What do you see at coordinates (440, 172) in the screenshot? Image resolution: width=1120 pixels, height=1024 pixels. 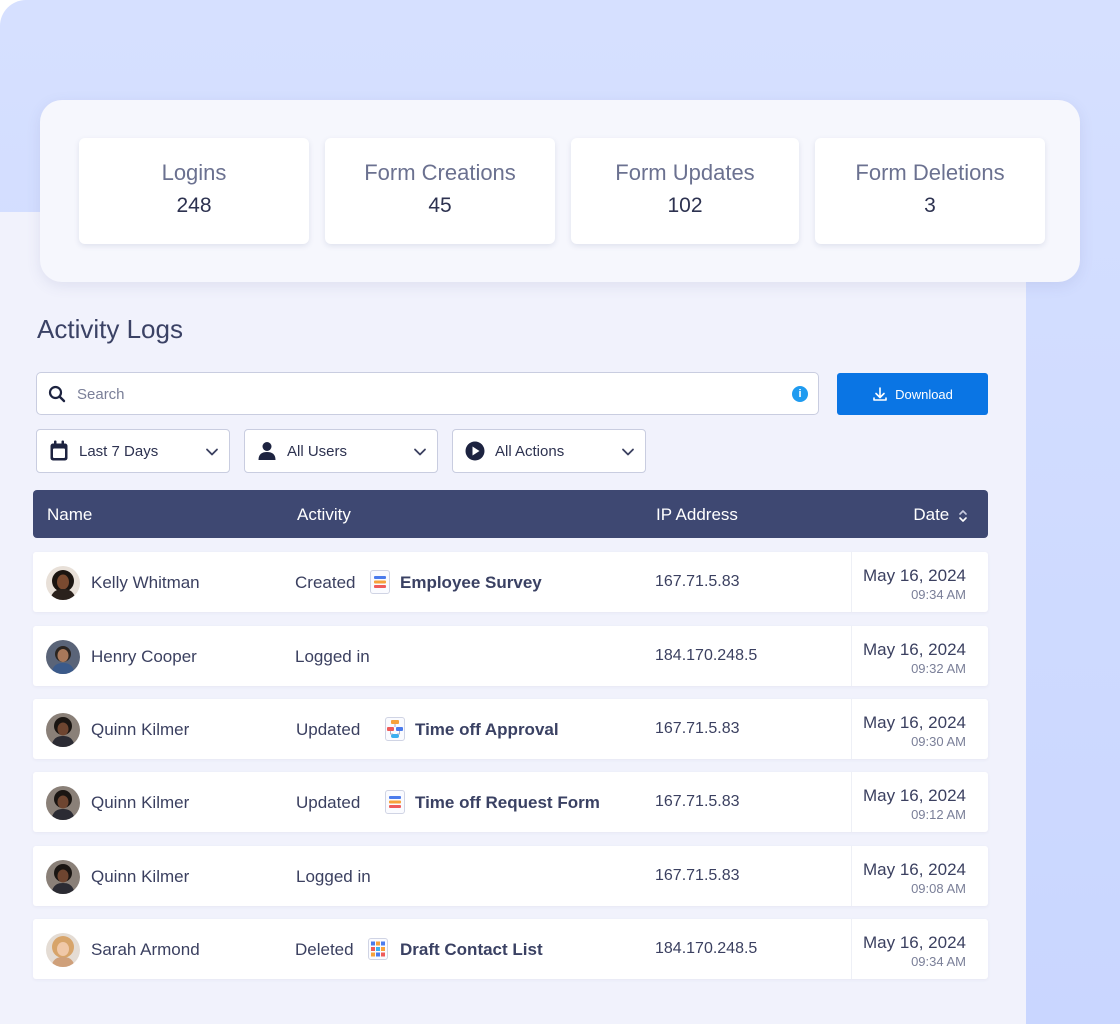 I see `stat-label: Form Creations` at bounding box center [440, 172].